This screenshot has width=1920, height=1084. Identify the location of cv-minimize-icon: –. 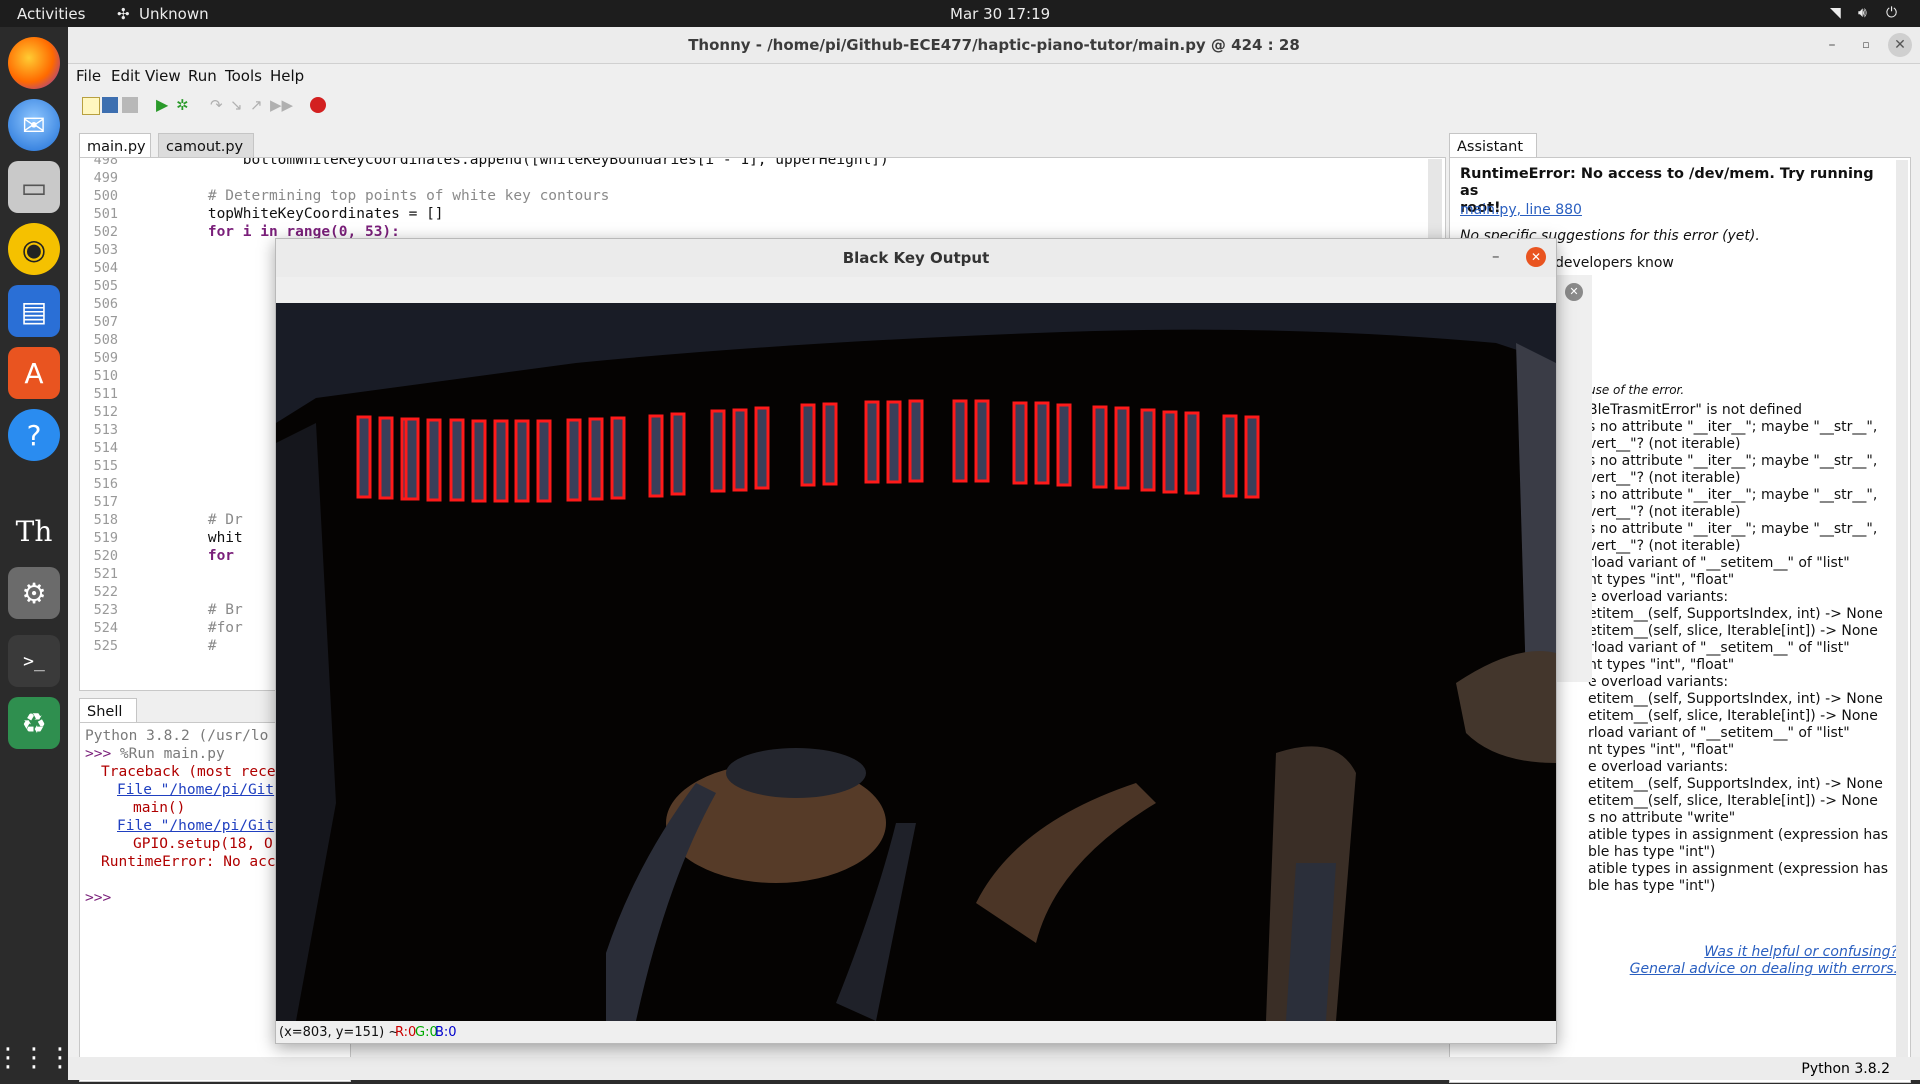
(1496, 256).